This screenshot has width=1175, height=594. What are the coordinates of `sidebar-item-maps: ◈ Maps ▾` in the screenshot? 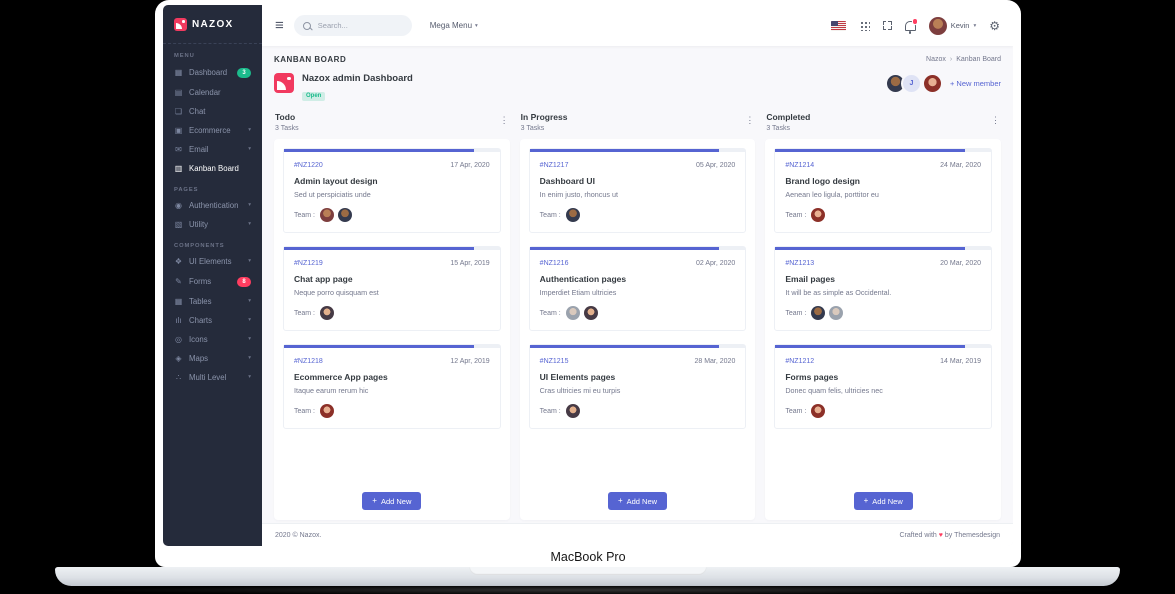 It's located at (212, 358).